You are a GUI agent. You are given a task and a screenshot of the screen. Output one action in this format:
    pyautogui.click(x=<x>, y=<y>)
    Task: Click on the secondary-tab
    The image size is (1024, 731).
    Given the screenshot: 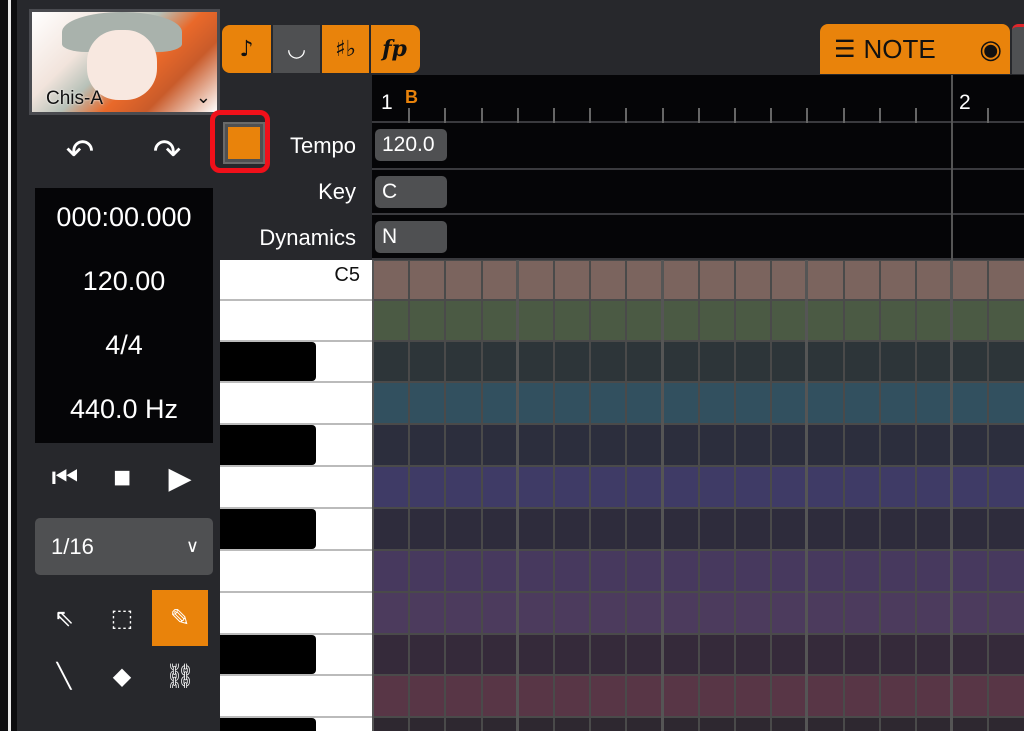 What is the action you would take?
    pyautogui.click(x=1018, y=49)
    